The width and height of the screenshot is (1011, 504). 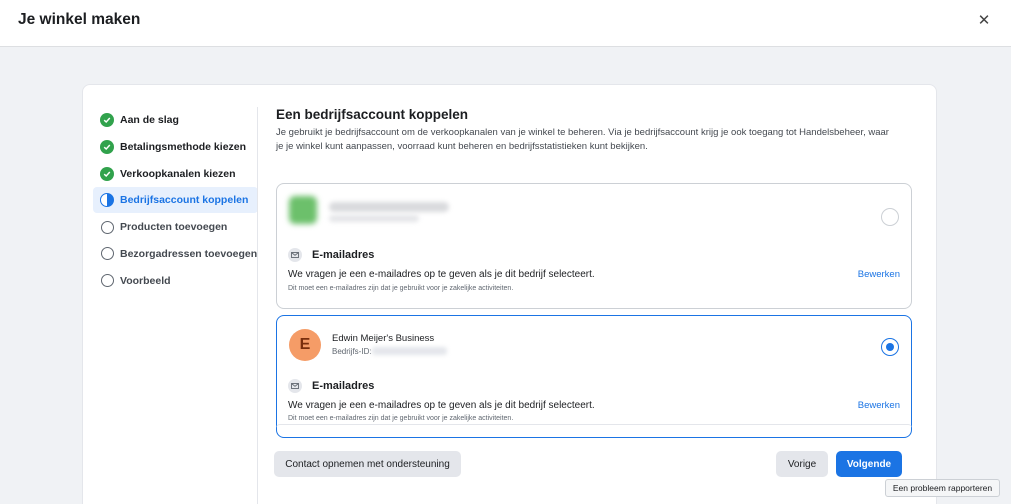 I want to click on page-title: Je winkel maken, so click(x=79, y=19).